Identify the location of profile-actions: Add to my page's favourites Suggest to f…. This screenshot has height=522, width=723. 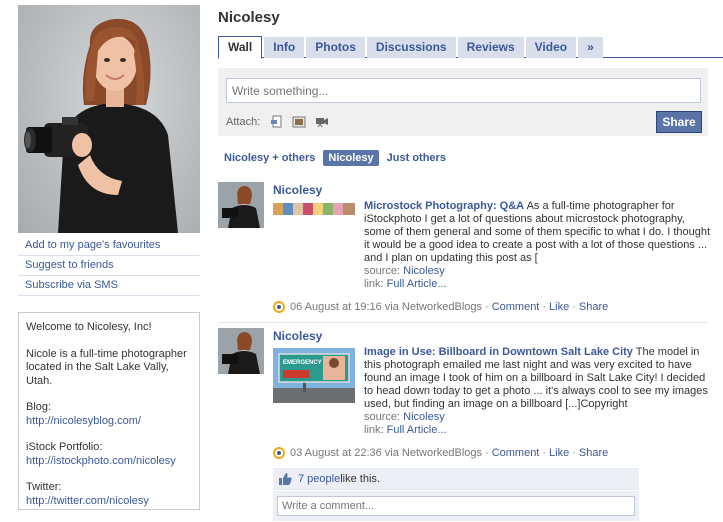
(109, 266).